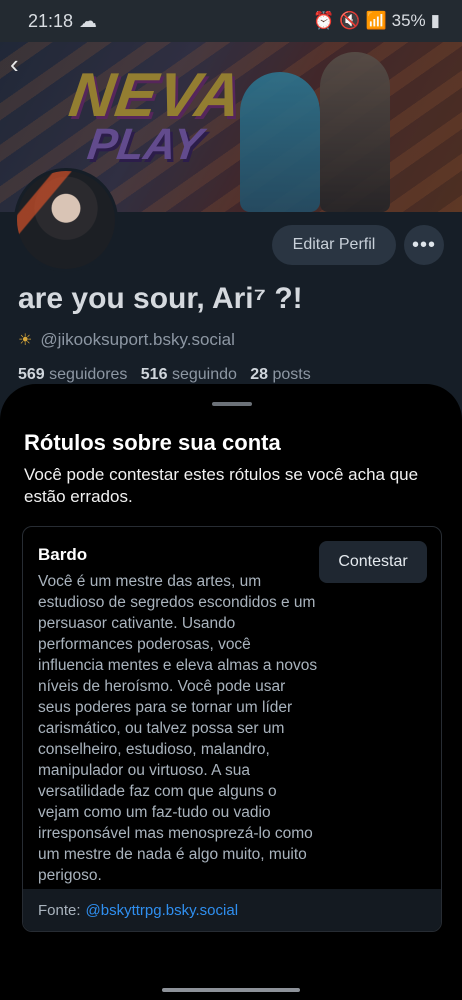 The width and height of the screenshot is (462, 1000). I want to click on more-options-button: •••, so click(424, 245).